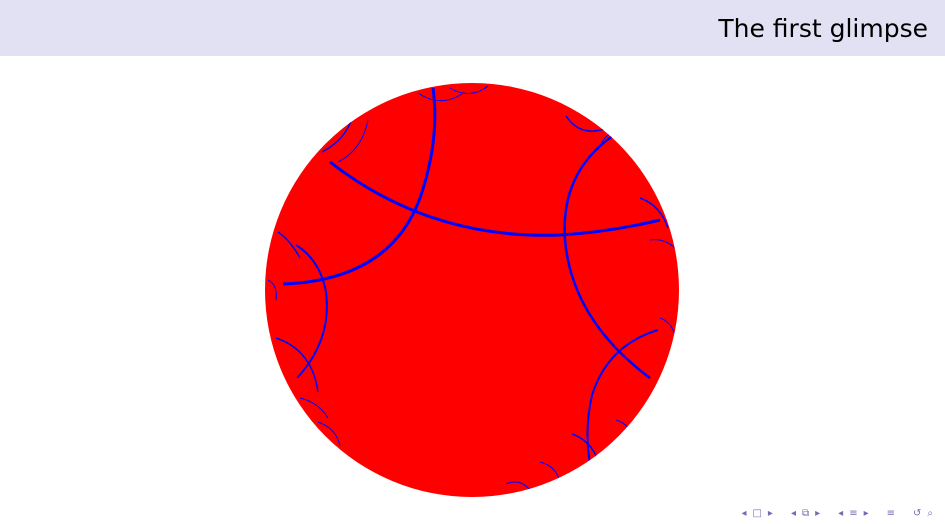  I want to click on prev-section-icon: ◂, so click(840, 514).